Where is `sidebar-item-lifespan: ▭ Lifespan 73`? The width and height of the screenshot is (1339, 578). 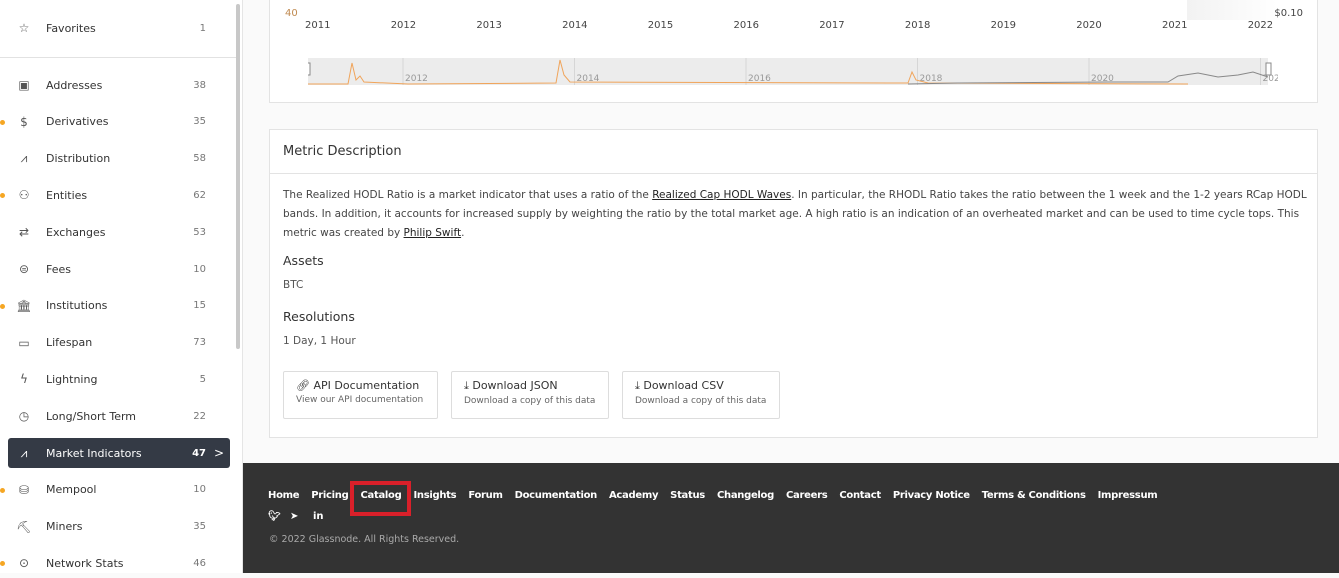
sidebar-item-lifespan: ▭ Lifespan 73 is located at coordinates (119, 343).